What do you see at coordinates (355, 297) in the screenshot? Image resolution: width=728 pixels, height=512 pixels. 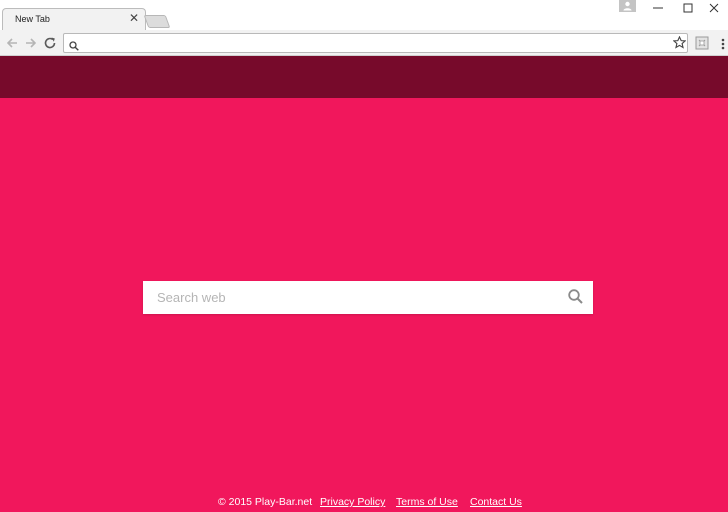 I see `search-input` at bounding box center [355, 297].